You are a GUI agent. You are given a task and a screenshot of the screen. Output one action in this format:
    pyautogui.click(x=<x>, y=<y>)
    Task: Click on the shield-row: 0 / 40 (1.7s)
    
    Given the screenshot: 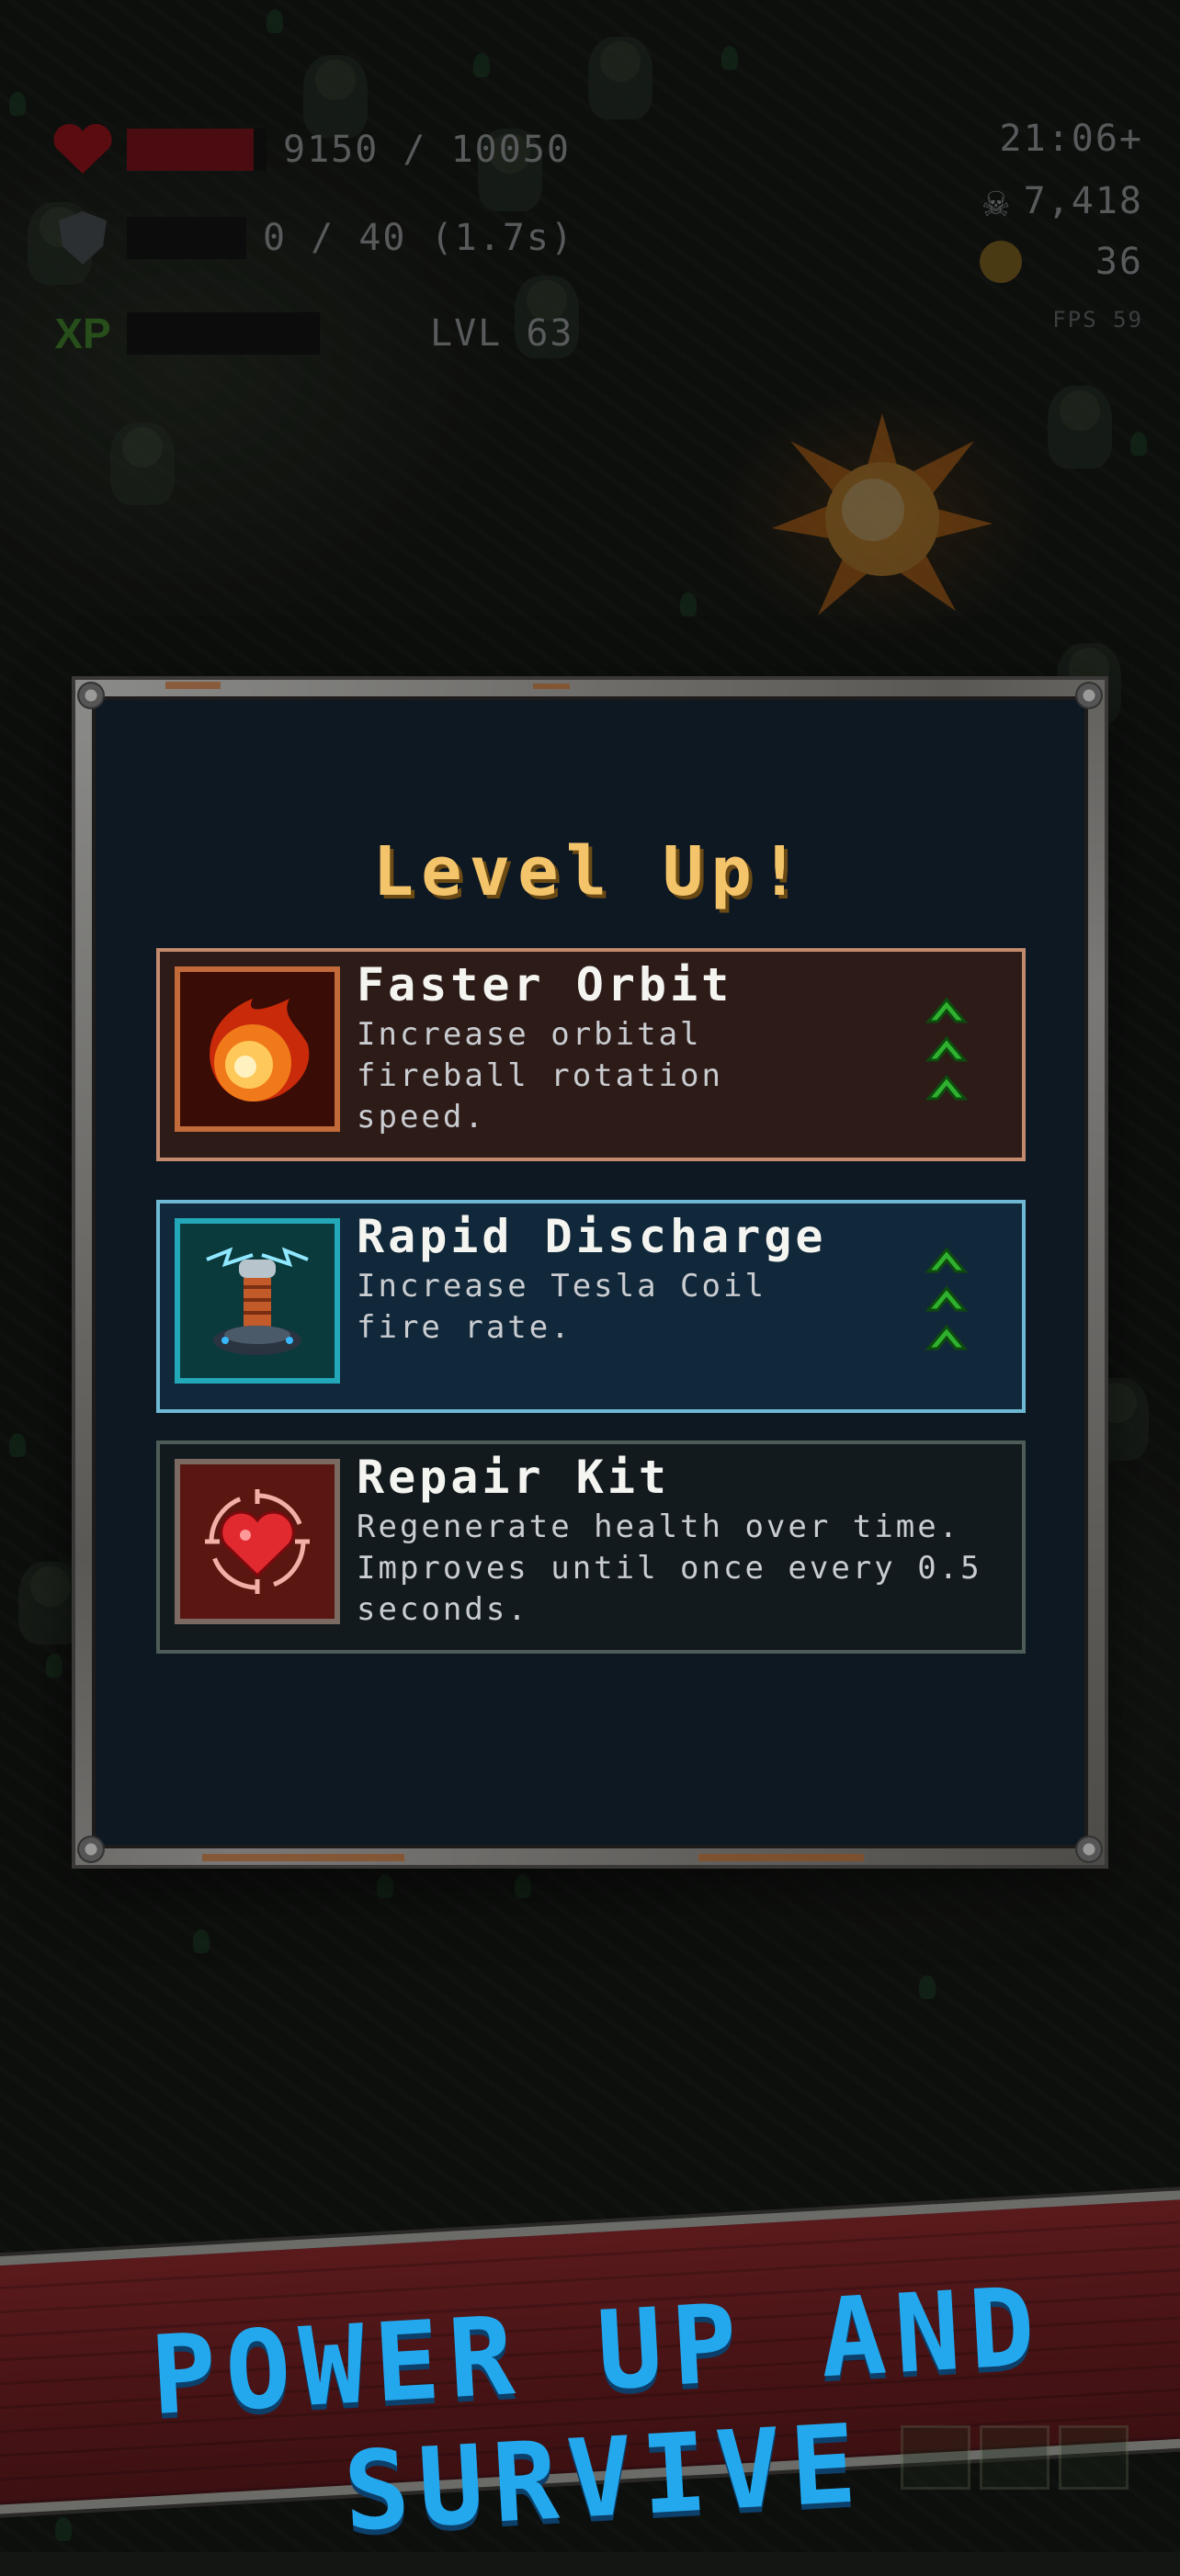 What is the action you would take?
    pyautogui.click(x=310, y=238)
    